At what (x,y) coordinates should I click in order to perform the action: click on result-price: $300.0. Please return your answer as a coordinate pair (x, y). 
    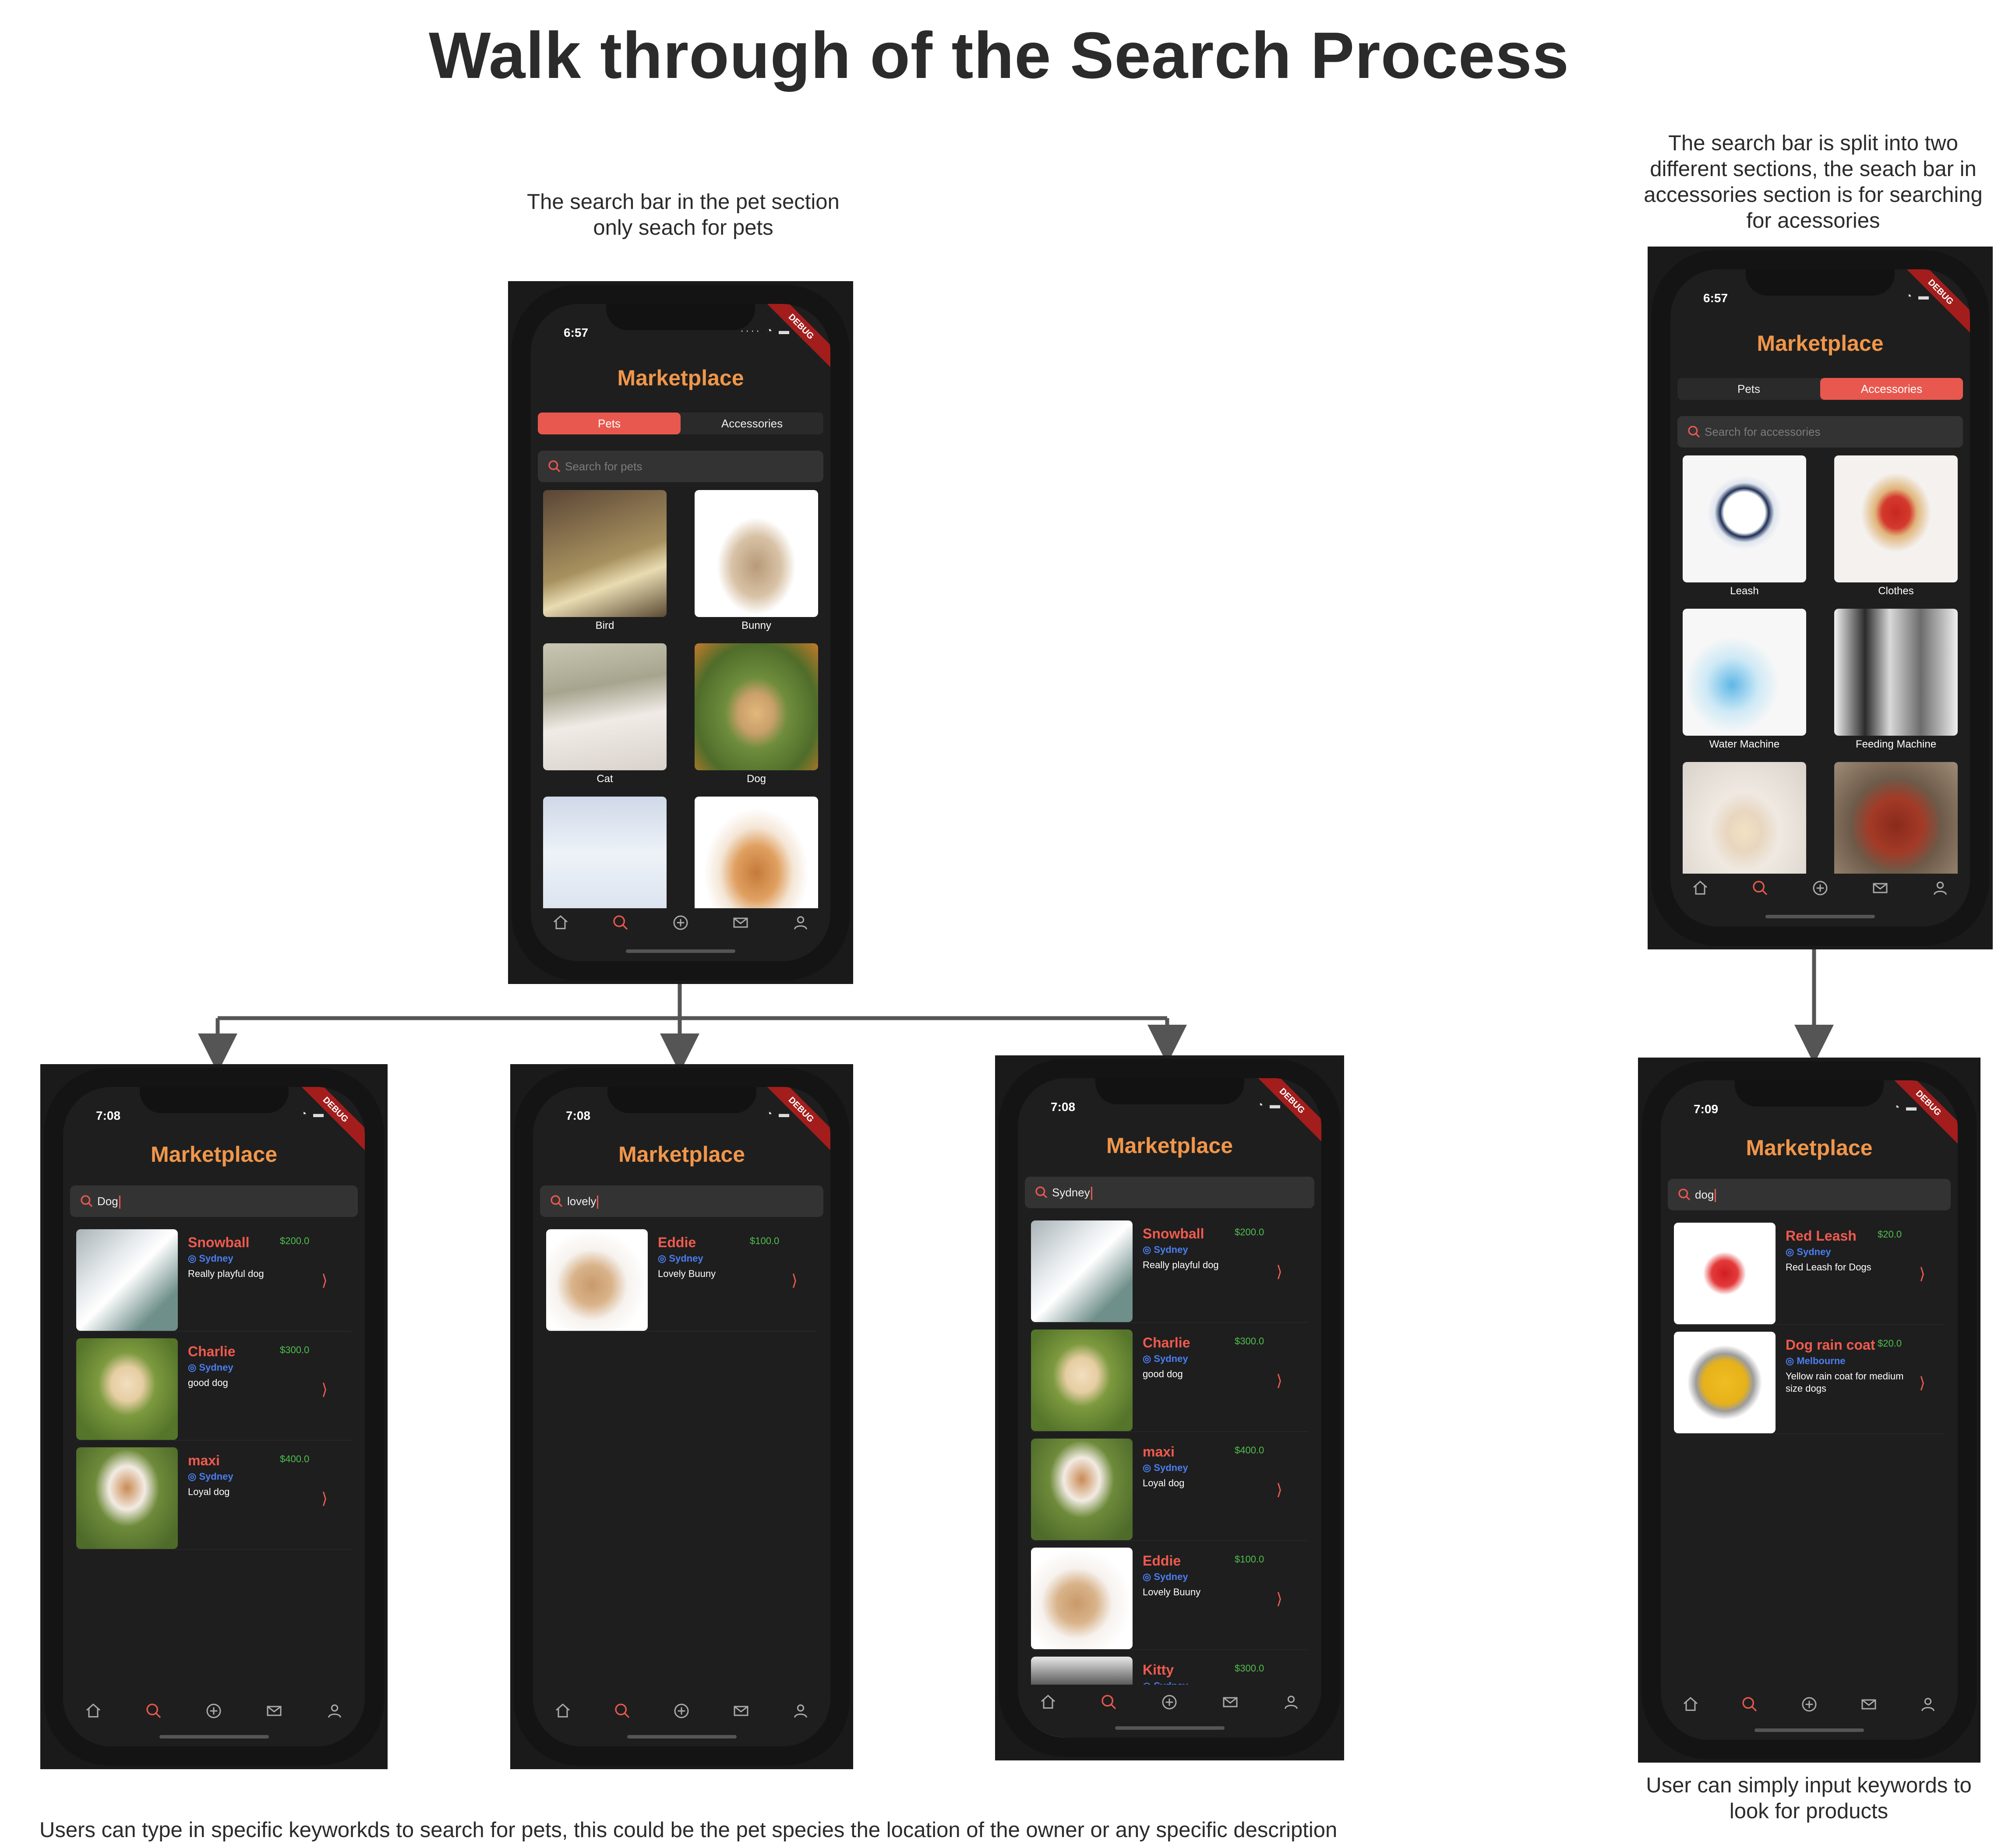
    Looking at the image, I should click on (1249, 1341).